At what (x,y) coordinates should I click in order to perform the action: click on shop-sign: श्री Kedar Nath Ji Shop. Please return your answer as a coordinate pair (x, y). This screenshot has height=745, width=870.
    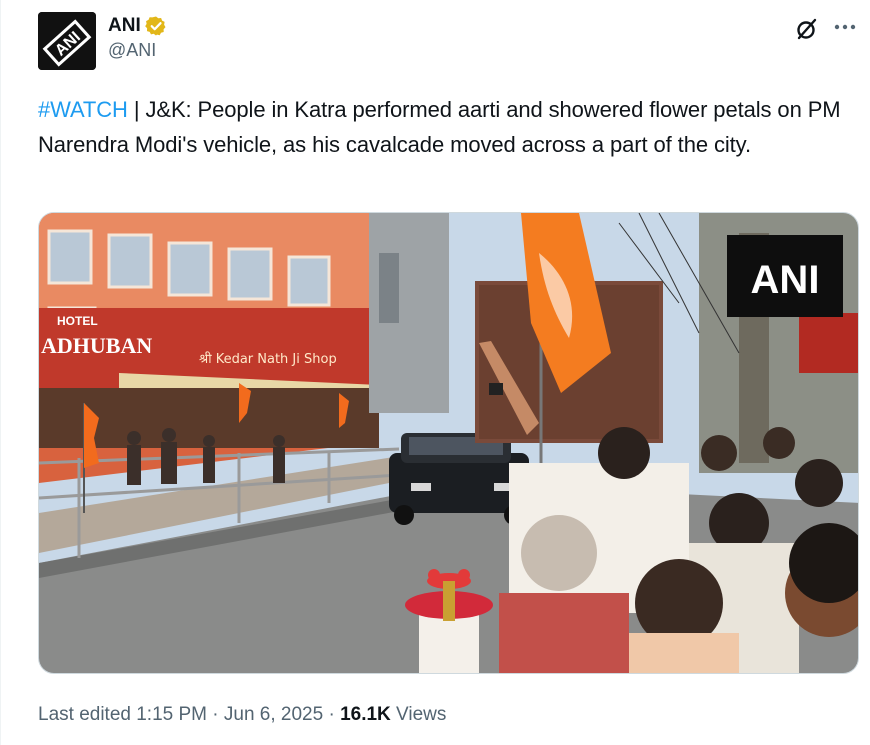
    Looking at the image, I should click on (268, 359).